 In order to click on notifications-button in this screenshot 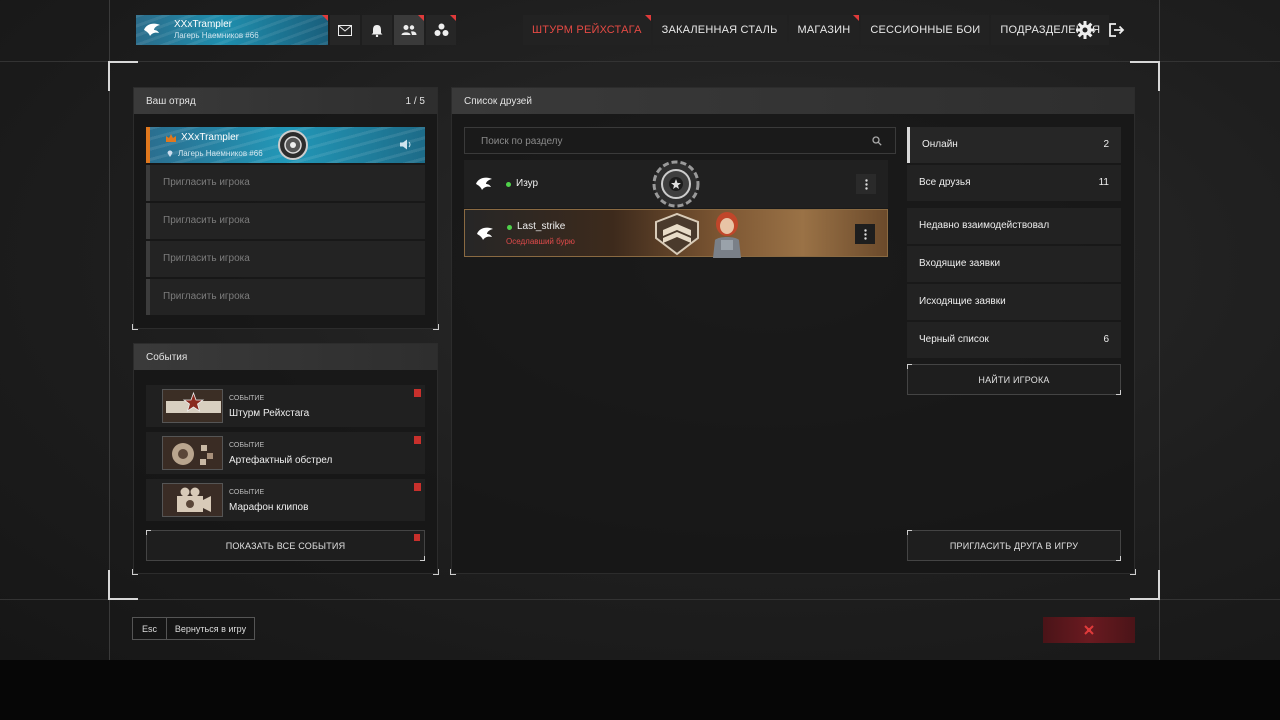, I will do `click(377, 30)`.